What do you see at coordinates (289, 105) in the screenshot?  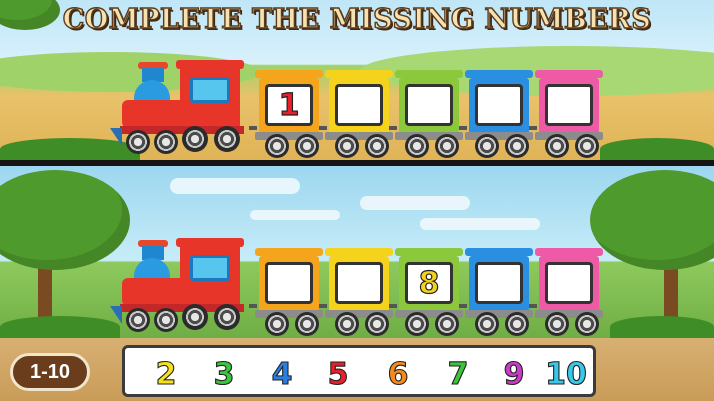 I see `number-slot: 1` at bounding box center [289, 105].